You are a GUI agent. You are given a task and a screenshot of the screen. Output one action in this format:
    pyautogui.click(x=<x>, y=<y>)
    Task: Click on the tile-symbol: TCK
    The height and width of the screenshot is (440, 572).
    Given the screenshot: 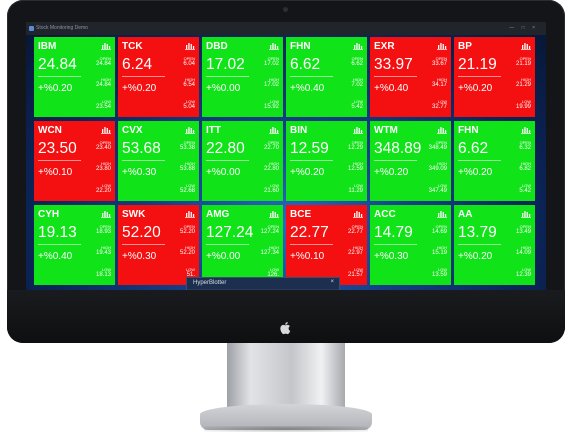 What is the action you would take?
    pyautogui.click(x=132, y=46)
    